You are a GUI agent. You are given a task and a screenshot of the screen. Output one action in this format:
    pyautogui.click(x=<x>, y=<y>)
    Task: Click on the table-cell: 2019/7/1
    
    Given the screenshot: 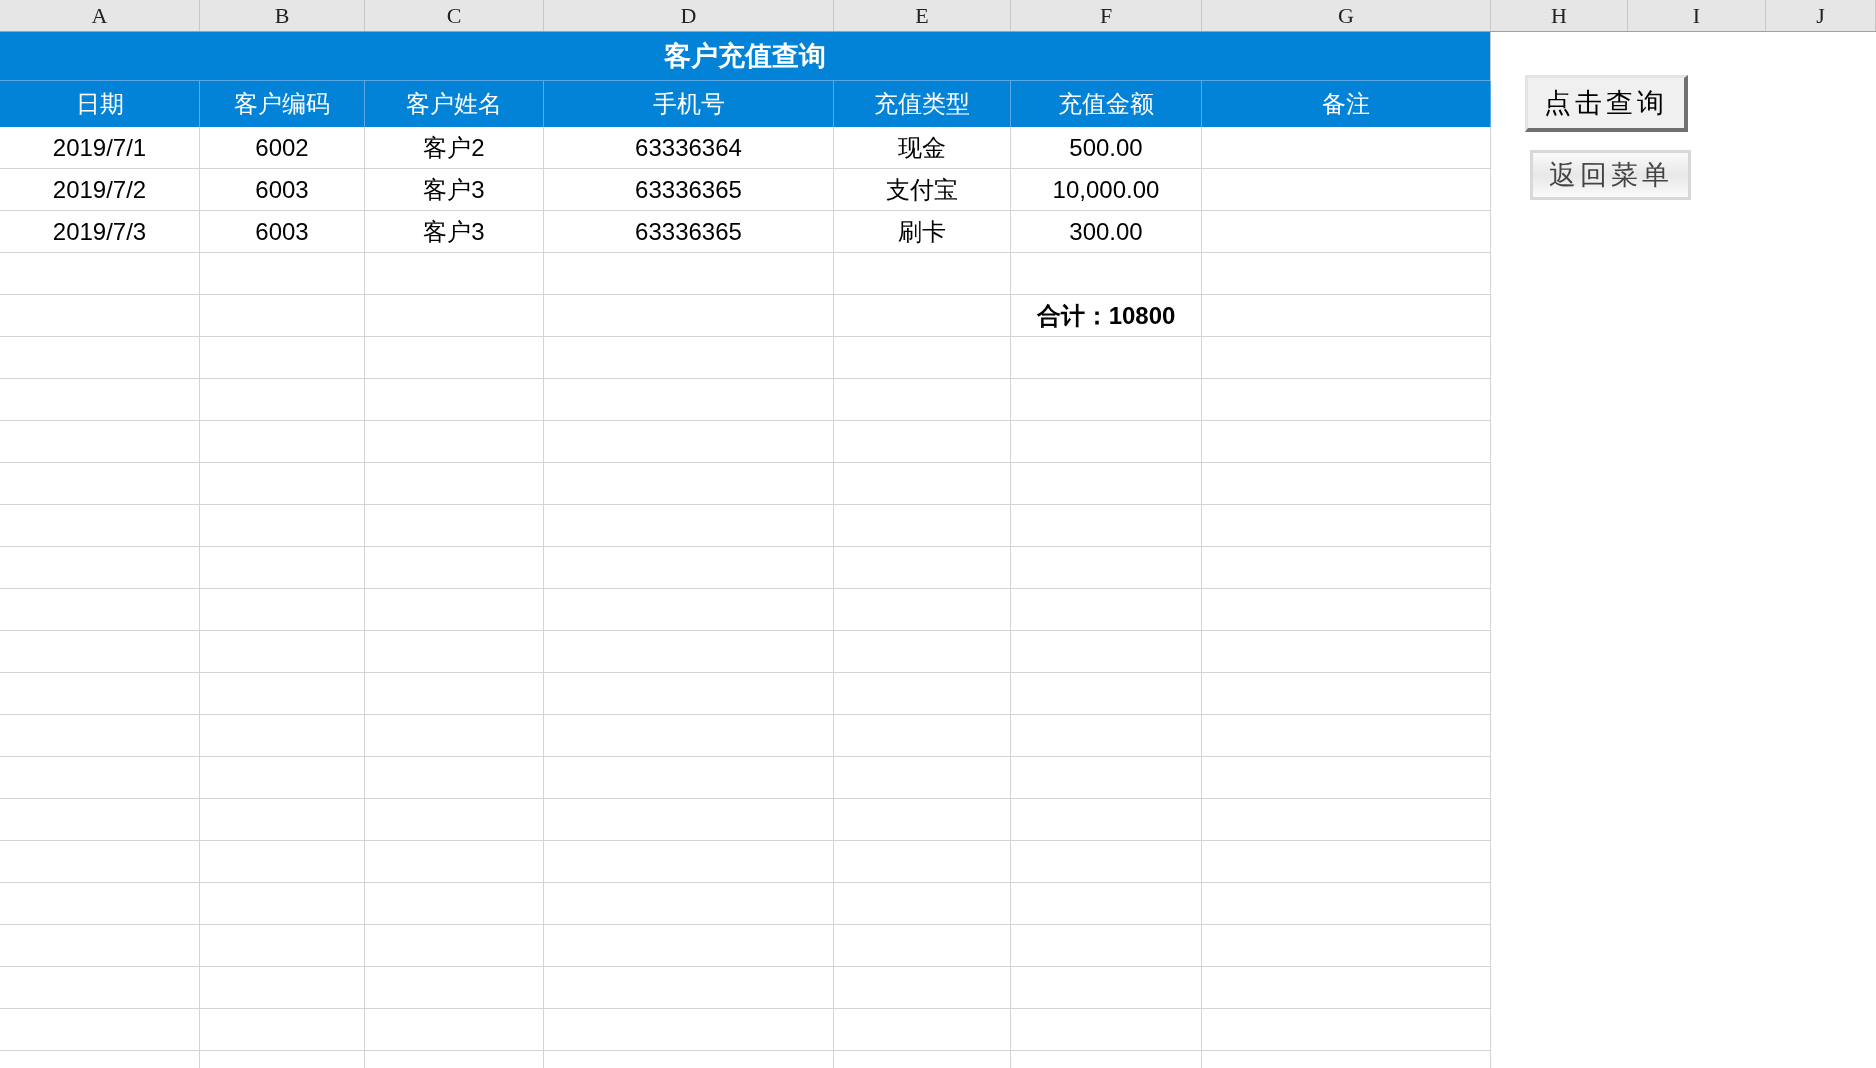 What is the action you would take?
    pyautogui.click(x=100, y=148)
    